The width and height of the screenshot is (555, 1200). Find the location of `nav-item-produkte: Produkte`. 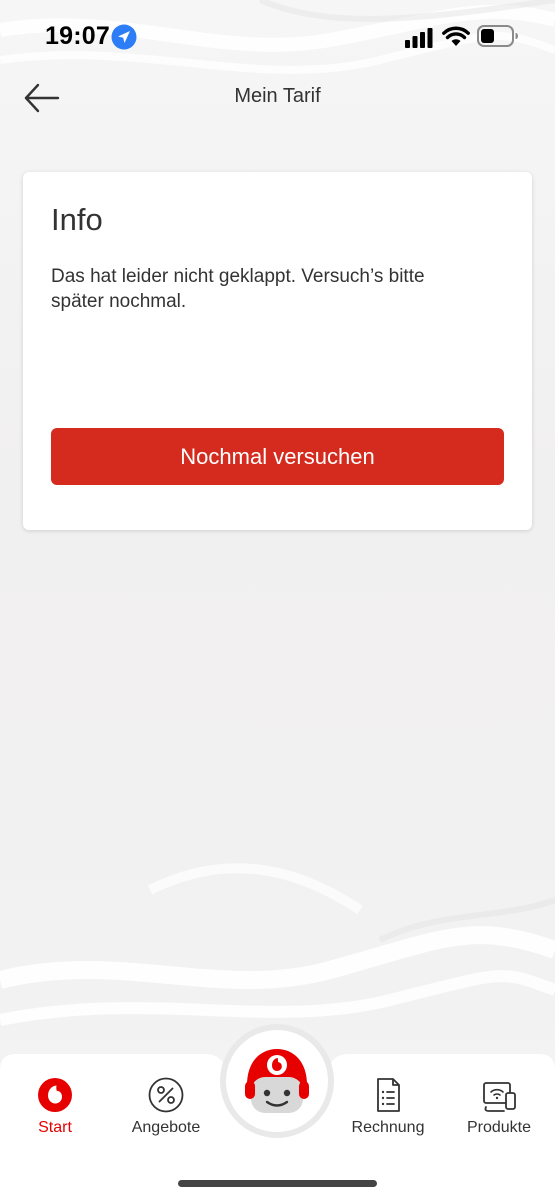

nav-item-produkte: Produkte is located at coordinates (499, 1106).